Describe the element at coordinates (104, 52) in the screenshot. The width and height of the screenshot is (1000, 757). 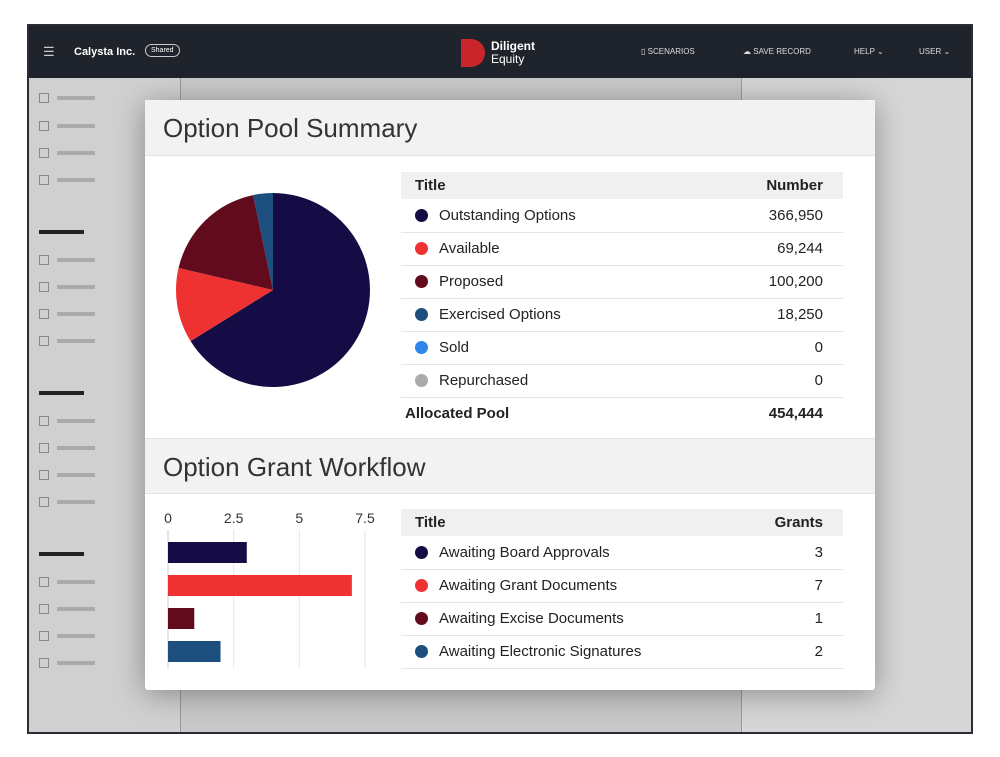
I see `company-name: Calysta Inc.` at that location.